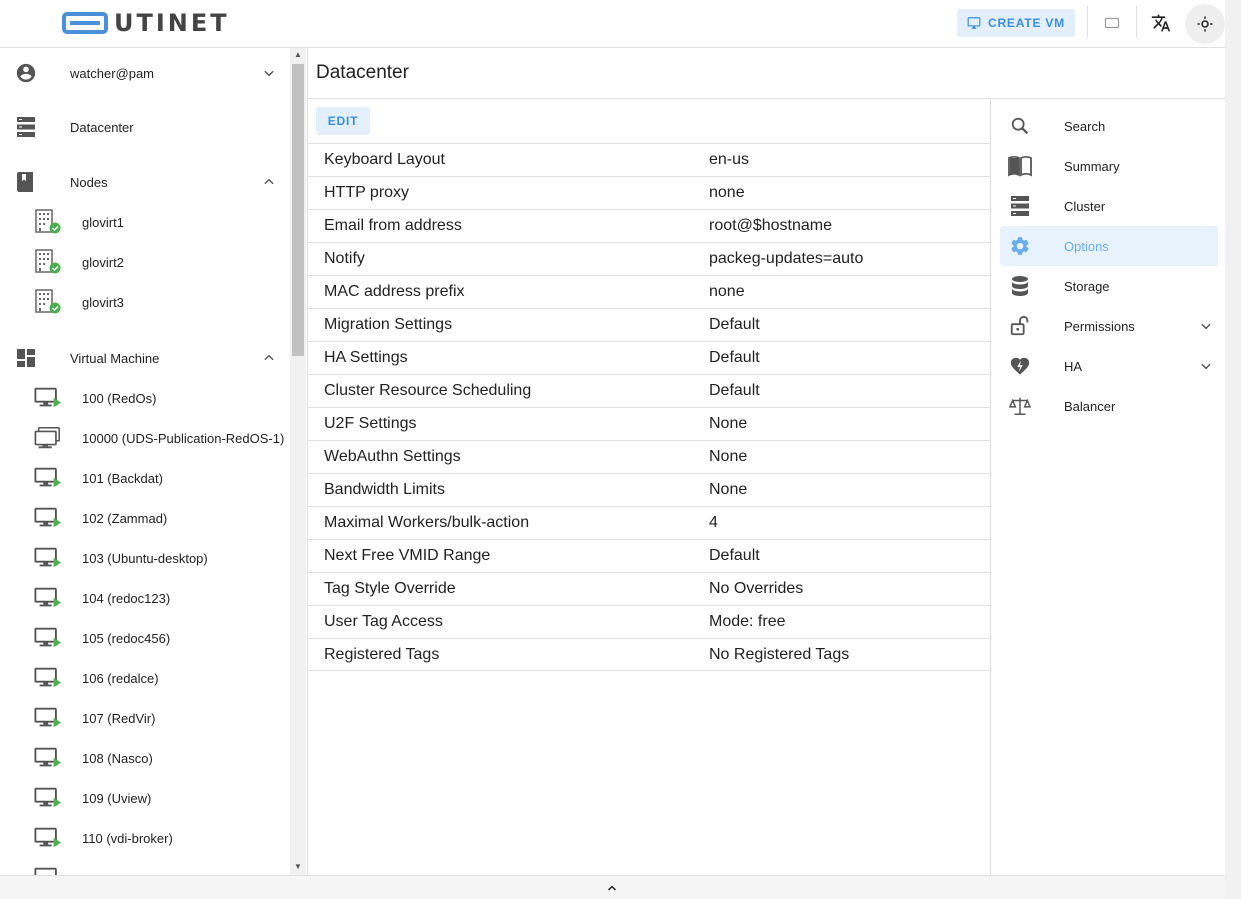  I want to click on option-name: Maximal Workers/bulk-action, so click(427, 522).